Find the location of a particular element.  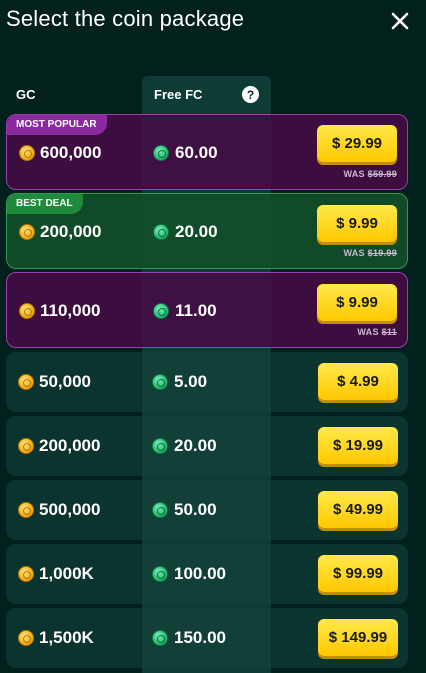

original-price: $19.99 is located at coordinates (382, 253).